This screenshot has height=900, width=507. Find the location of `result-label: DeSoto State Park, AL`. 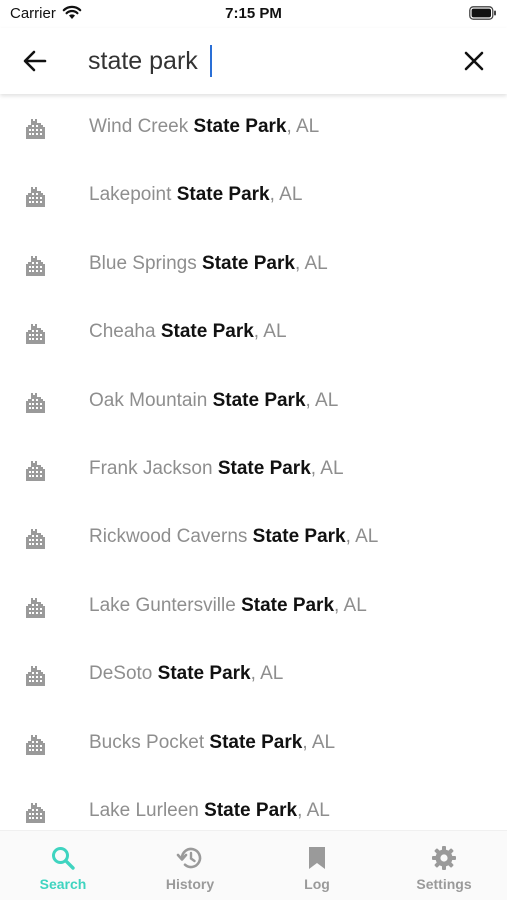

result-label: DeSoto State Park, AL is located at coordinates (186, 674).